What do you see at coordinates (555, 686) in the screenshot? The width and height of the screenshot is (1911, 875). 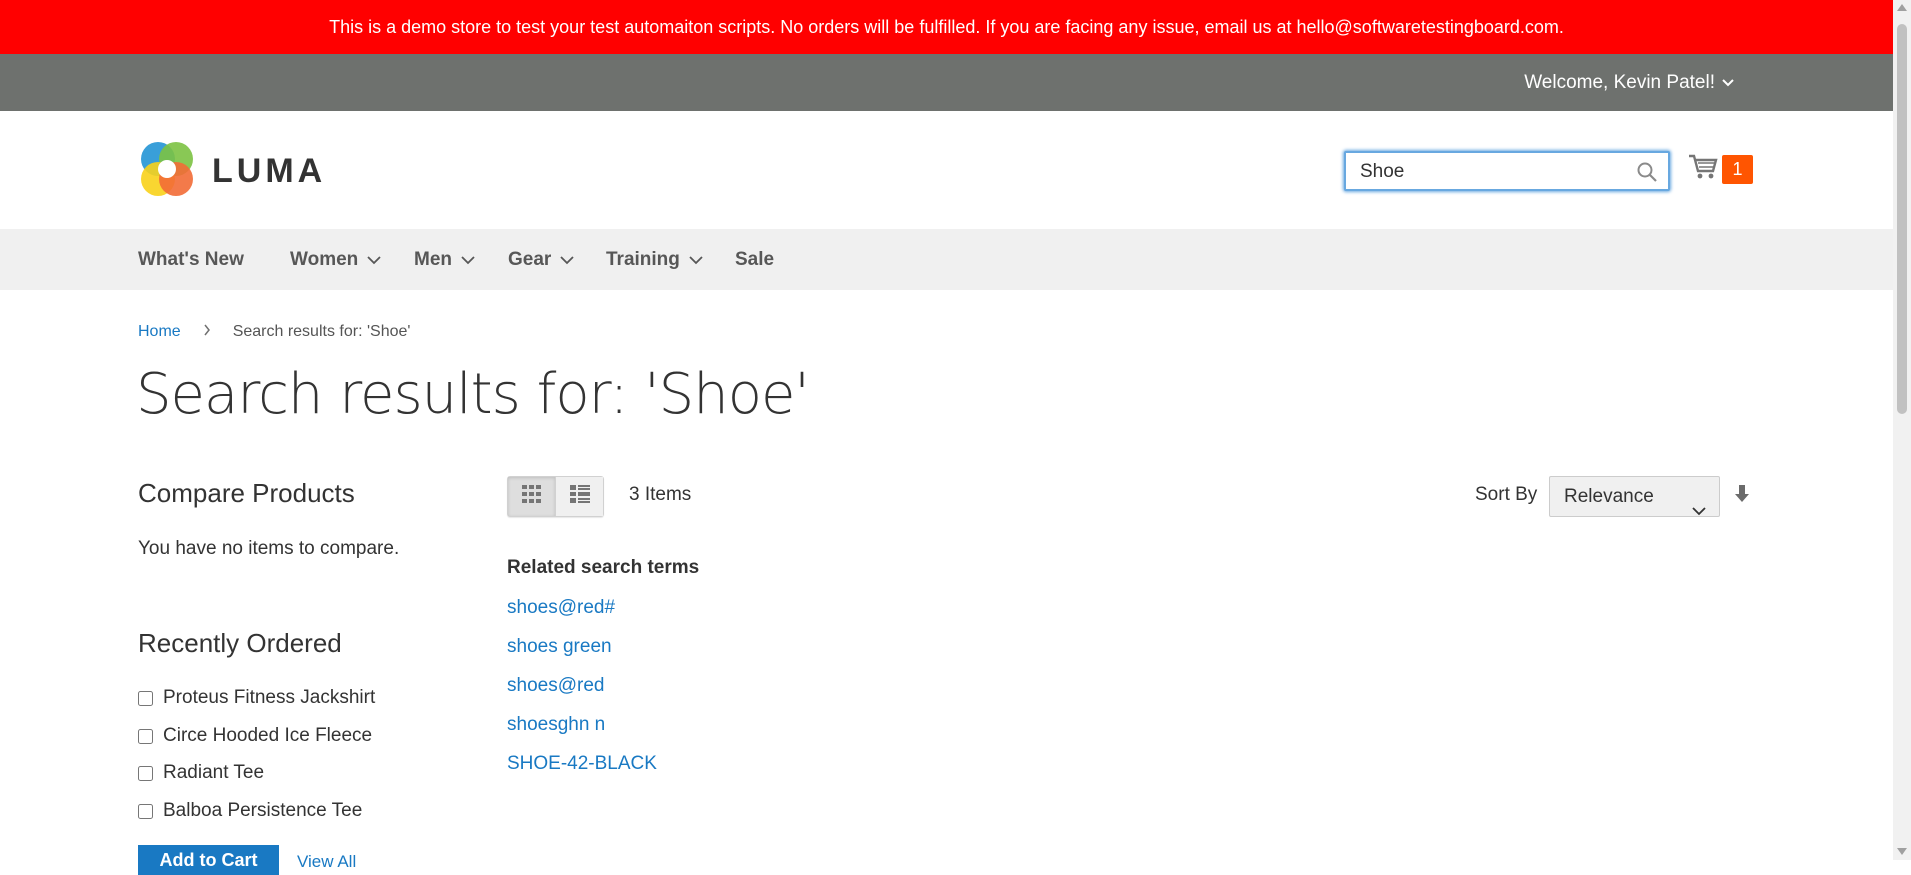 I see `related-term-link: shoes@red` at bounding box center [555, 686].